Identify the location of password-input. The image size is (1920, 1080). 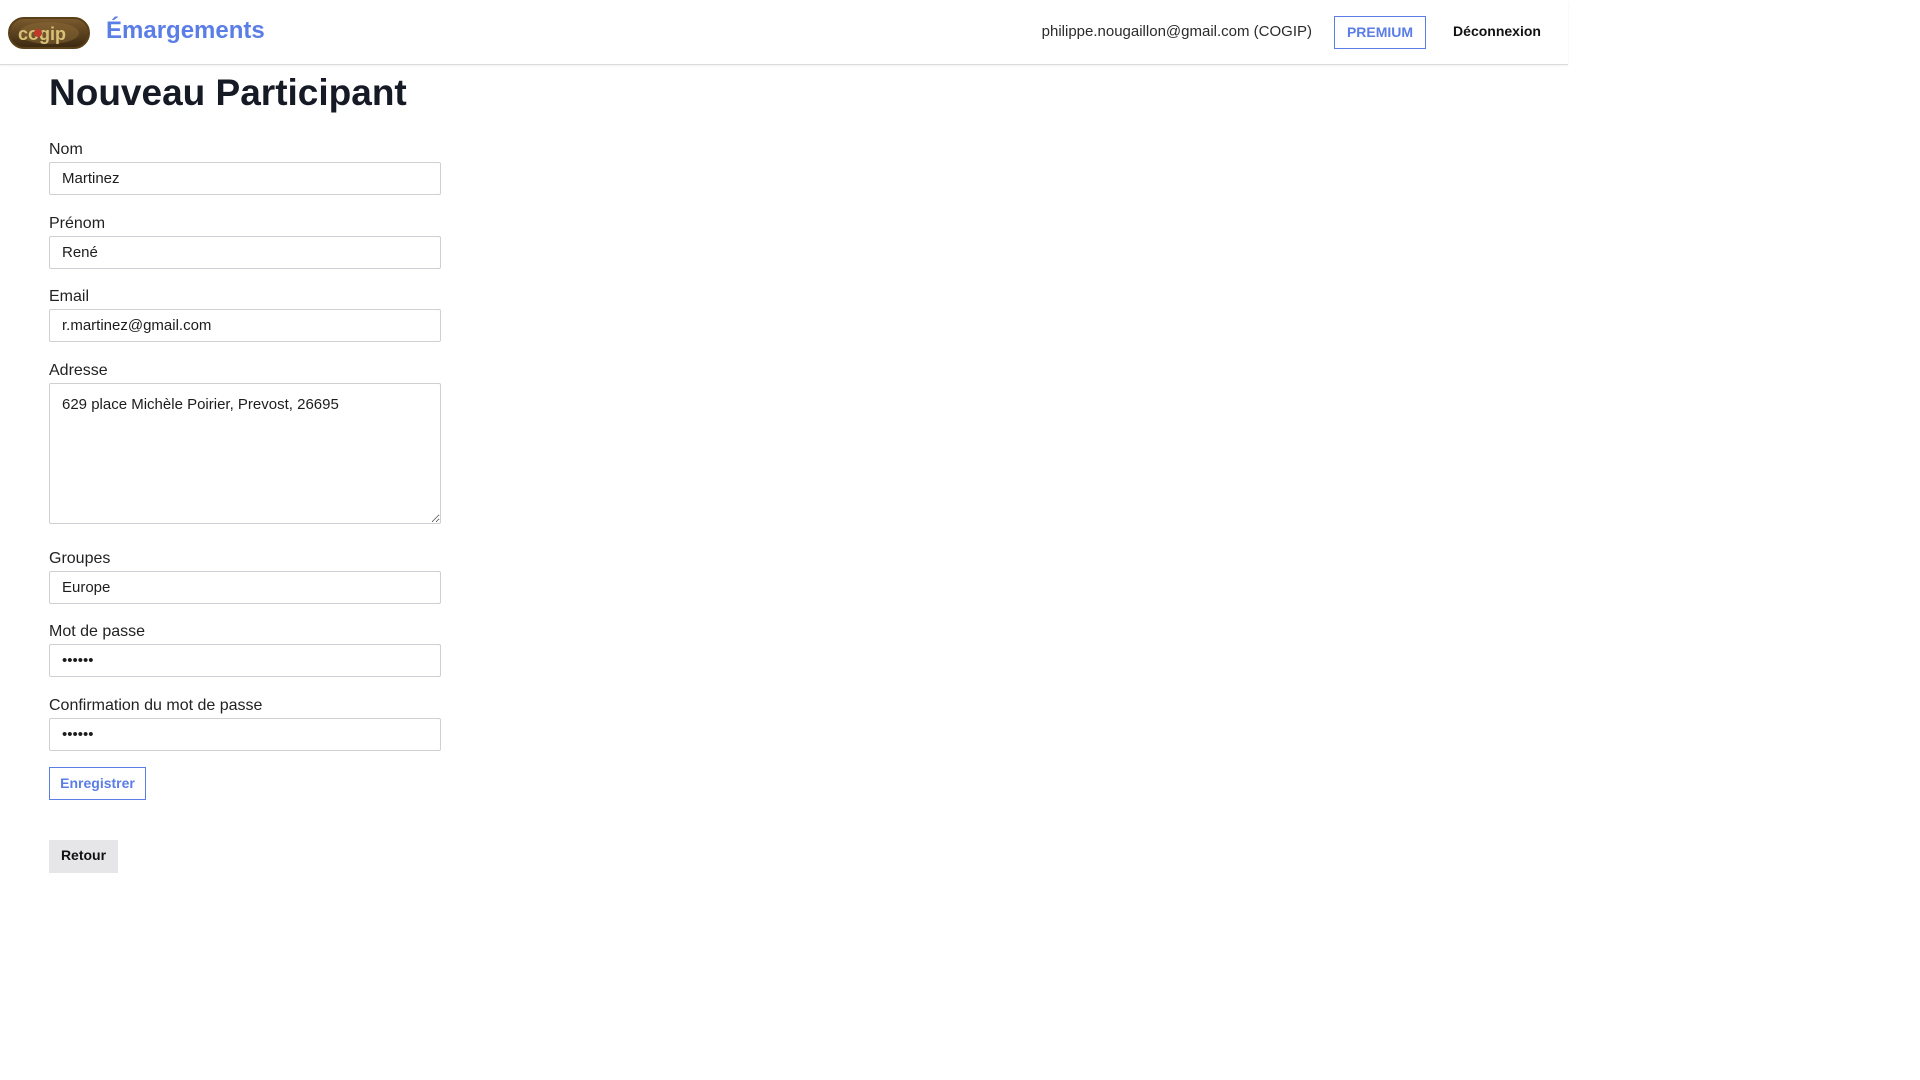
(245, 660).